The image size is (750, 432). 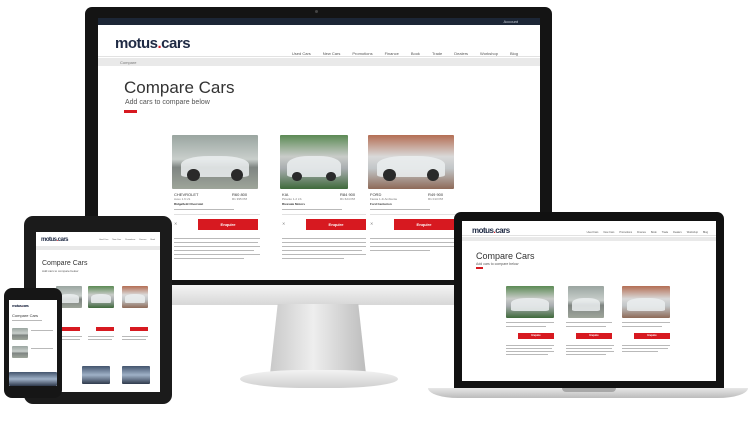 I want to click on car-dealer: Ridgefield Chevrolet, so click(x=189, y=204).